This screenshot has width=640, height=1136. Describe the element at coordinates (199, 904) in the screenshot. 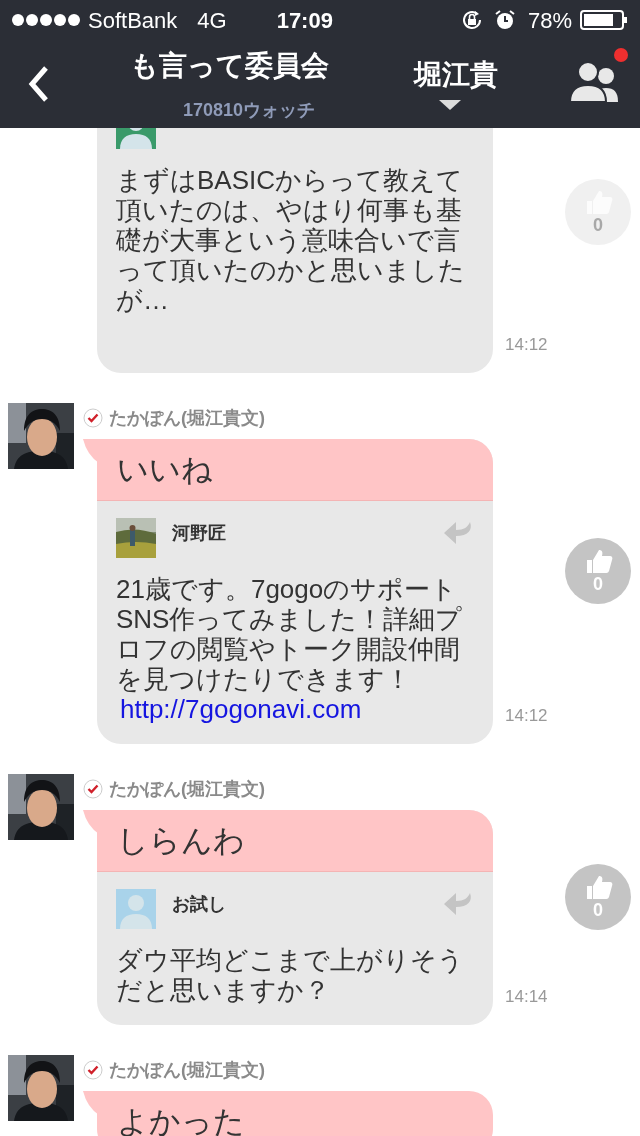

I see `quote-author: お試し` at that location.